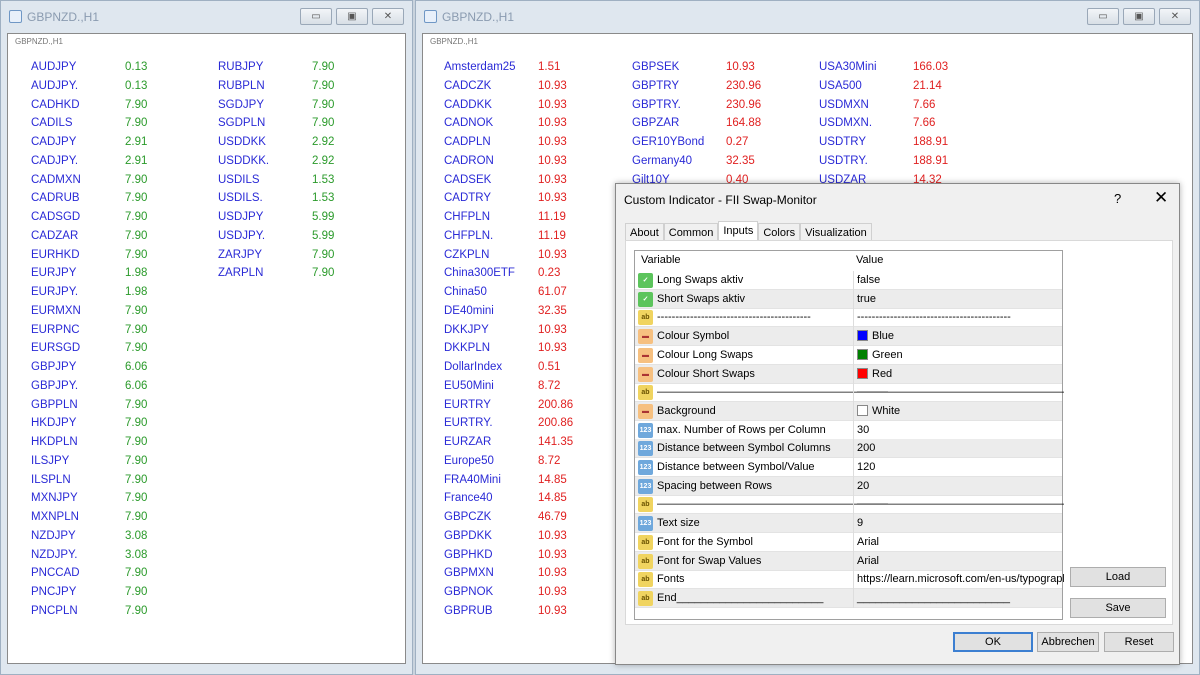 The image size is (1200, 675). Describe the element at coordinates (849, 374) in the screenshot. I see `input-row: ▬ Colour Short Swaps Red` at that location.